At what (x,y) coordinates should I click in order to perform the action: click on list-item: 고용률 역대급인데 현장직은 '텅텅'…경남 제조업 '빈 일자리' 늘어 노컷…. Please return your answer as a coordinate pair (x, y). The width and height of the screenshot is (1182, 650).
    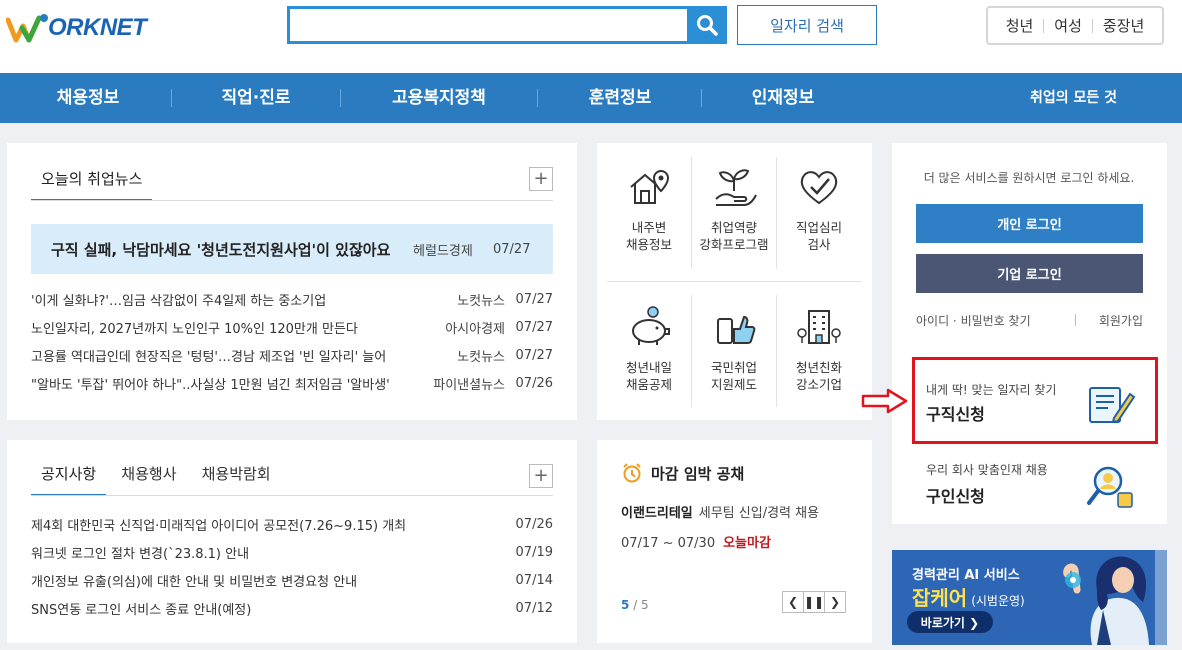
    Looking at the image, I should click on (292, 355).